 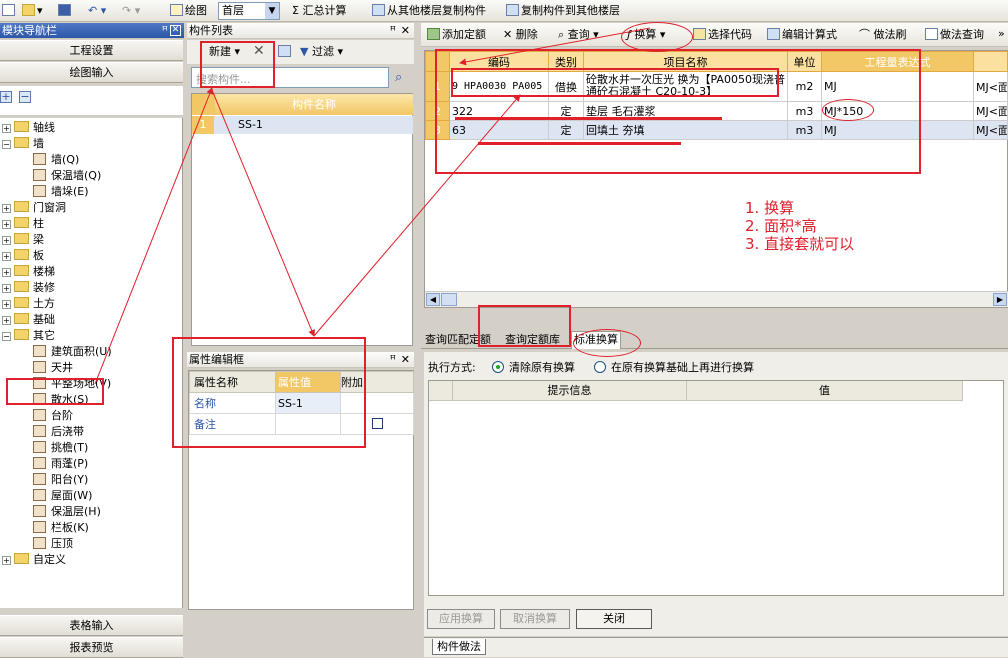 What do you see at coordinates (9, 11) in the screenshot?
I see `new-file-icon` at bounding box center [9, 11].